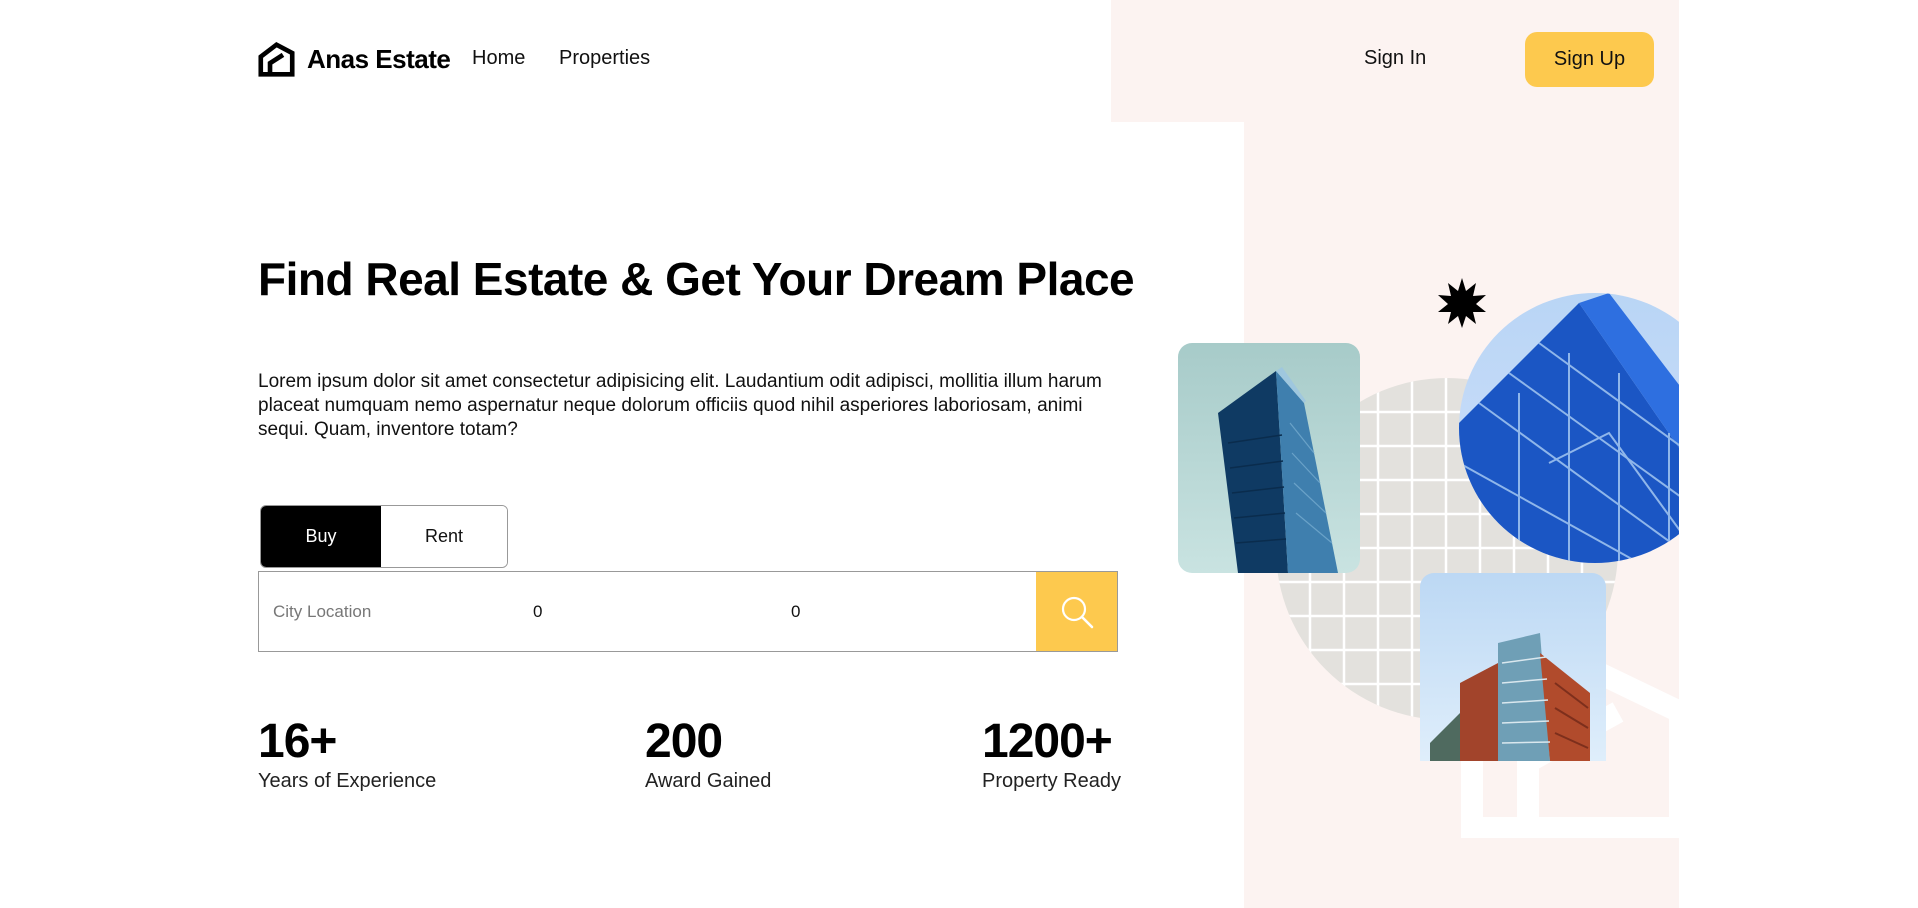 This screenshot has width=1918, height=908. I want to click on starburst-icon, so click(1462, 303).